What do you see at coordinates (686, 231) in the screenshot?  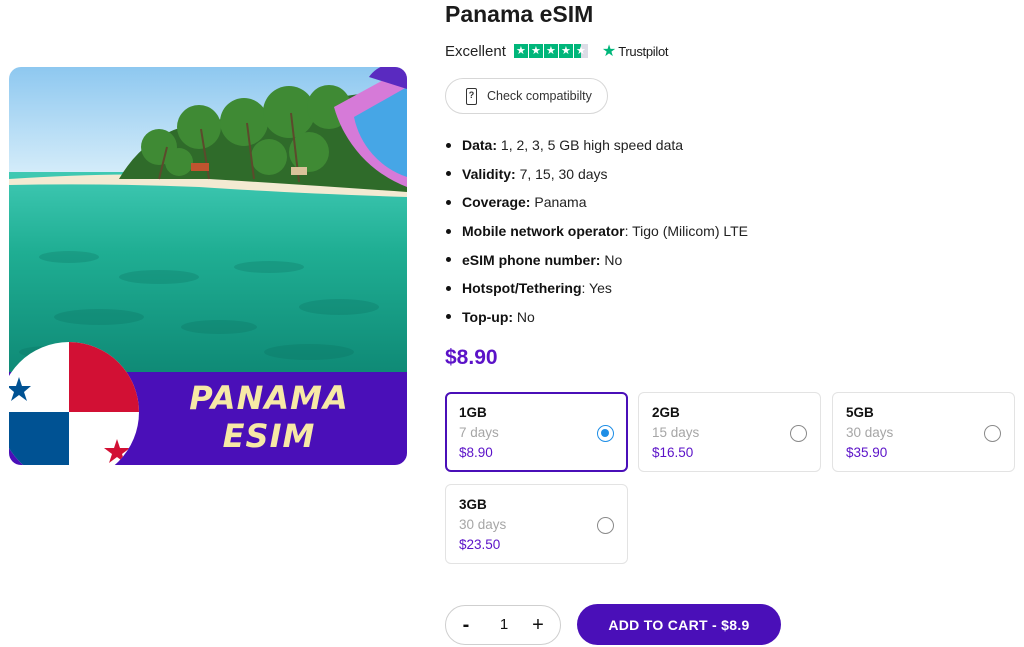 I see `spec-value: : Tigo (Milicom) LTE` at bounding box center [686, 231].